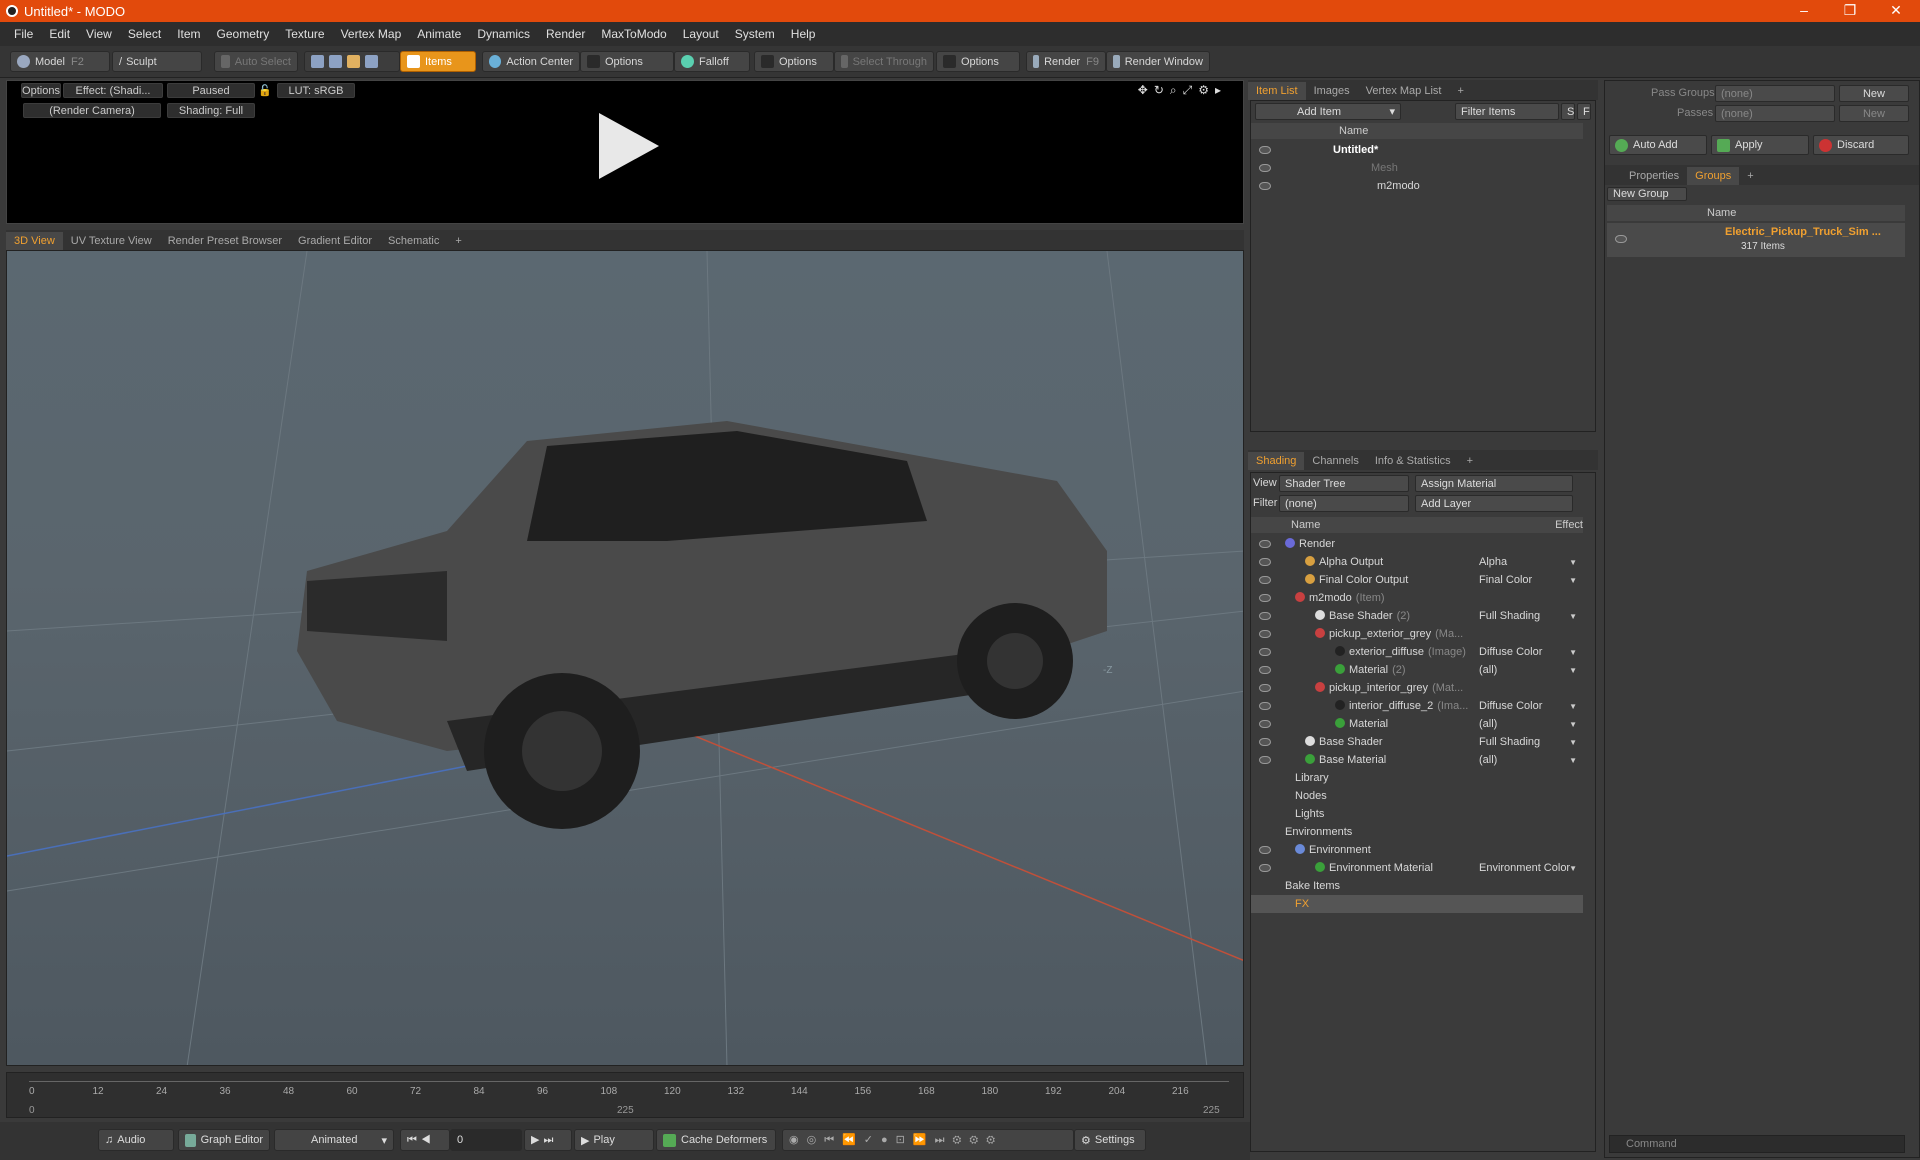 The height and width of the screenshot is (1160, 1920). Describe the element at coordinates (92, 110) in the screenshot. I see `render-camera-dropdown: (Render Camera)` at that location.